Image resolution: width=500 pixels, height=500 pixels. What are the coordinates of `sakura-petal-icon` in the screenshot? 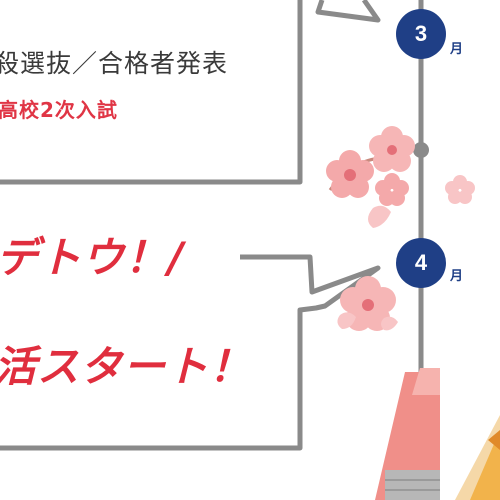 It's located at (389, 323).